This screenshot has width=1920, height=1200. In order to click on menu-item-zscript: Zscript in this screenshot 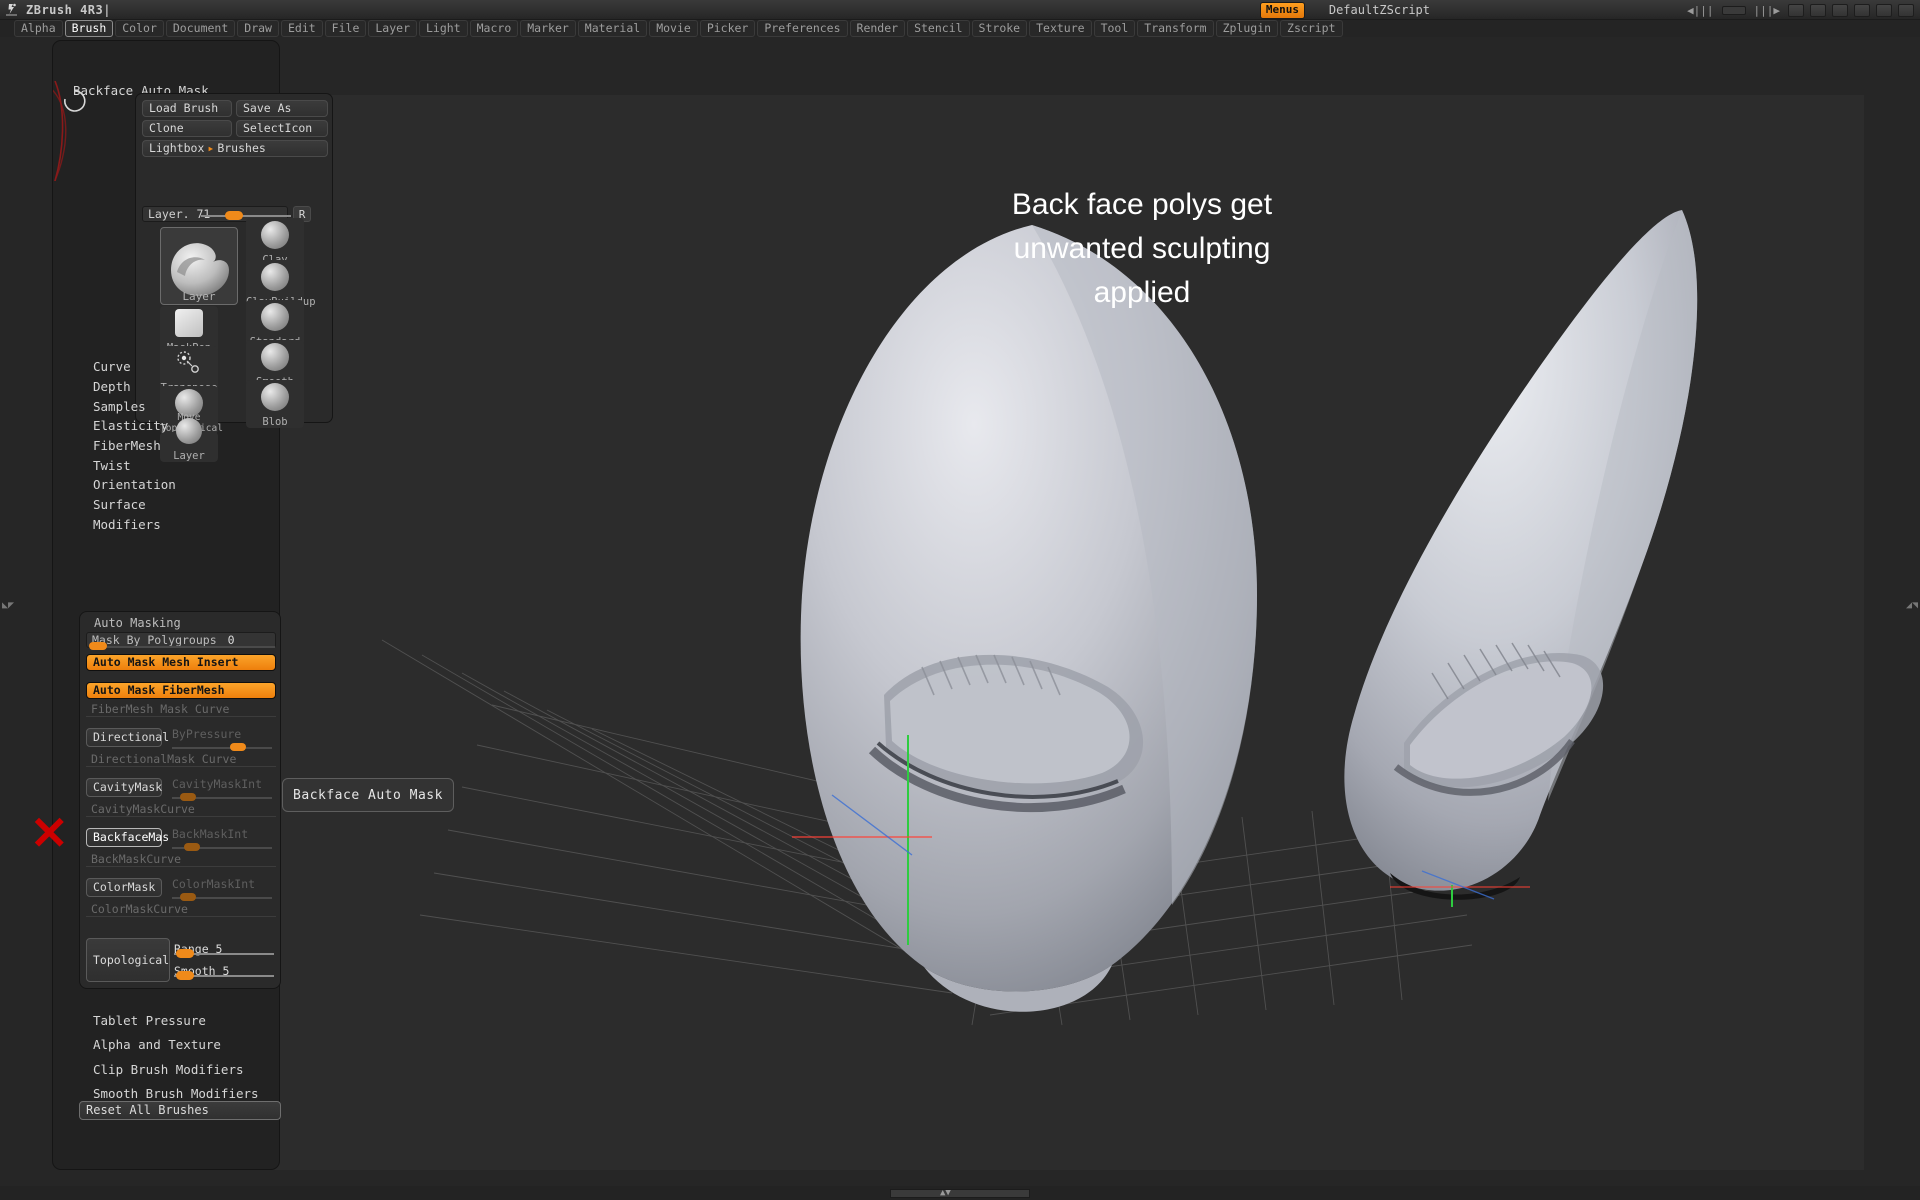, I will do `click(1311, 28)`.